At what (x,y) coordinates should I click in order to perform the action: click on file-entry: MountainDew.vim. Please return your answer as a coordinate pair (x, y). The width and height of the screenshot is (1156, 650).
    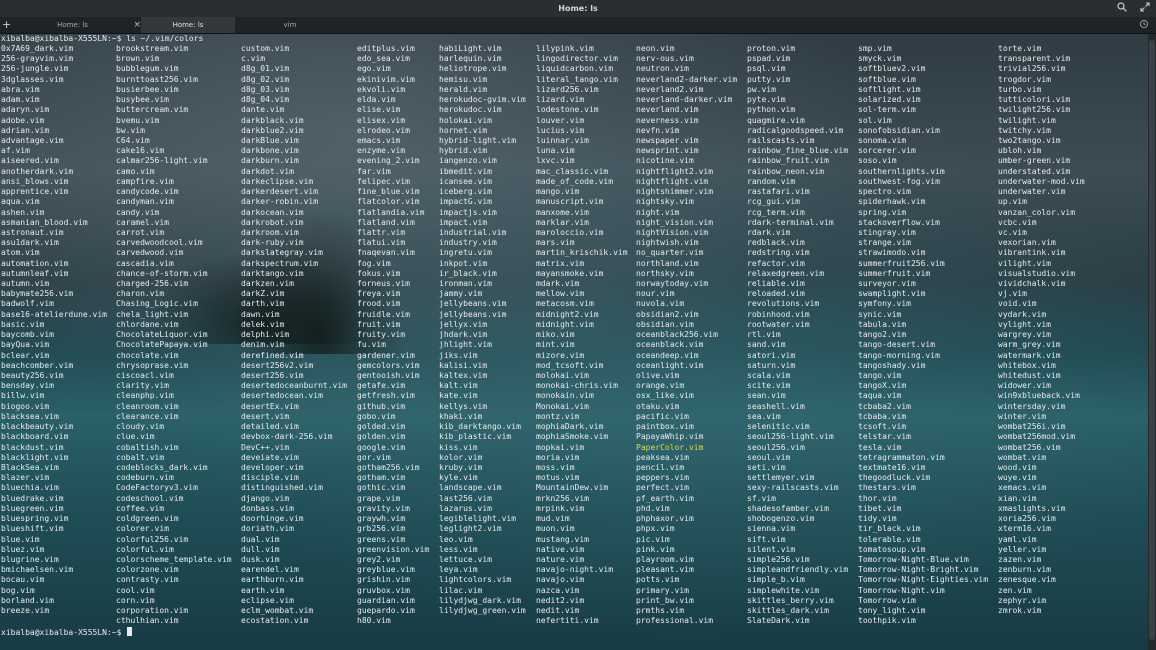
    Looking at the image, I should click on (572, 488).